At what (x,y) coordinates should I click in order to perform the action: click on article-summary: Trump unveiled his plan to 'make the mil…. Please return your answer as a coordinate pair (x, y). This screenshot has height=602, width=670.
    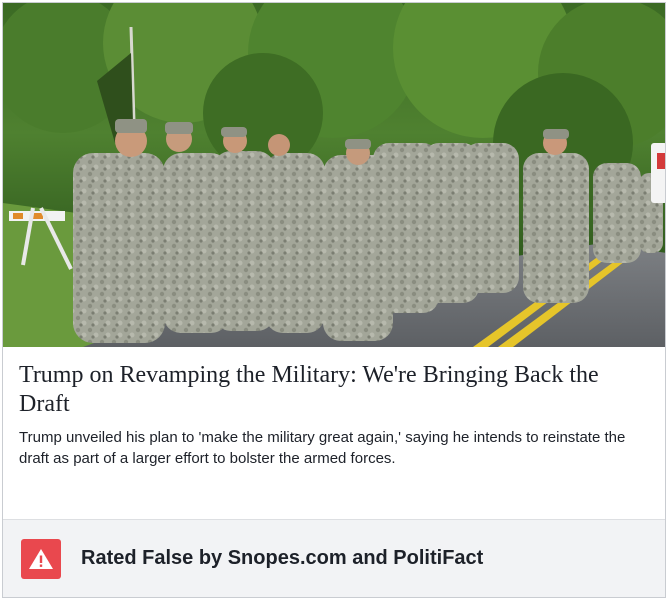
    Looking at the image, I should click on (322, 448).